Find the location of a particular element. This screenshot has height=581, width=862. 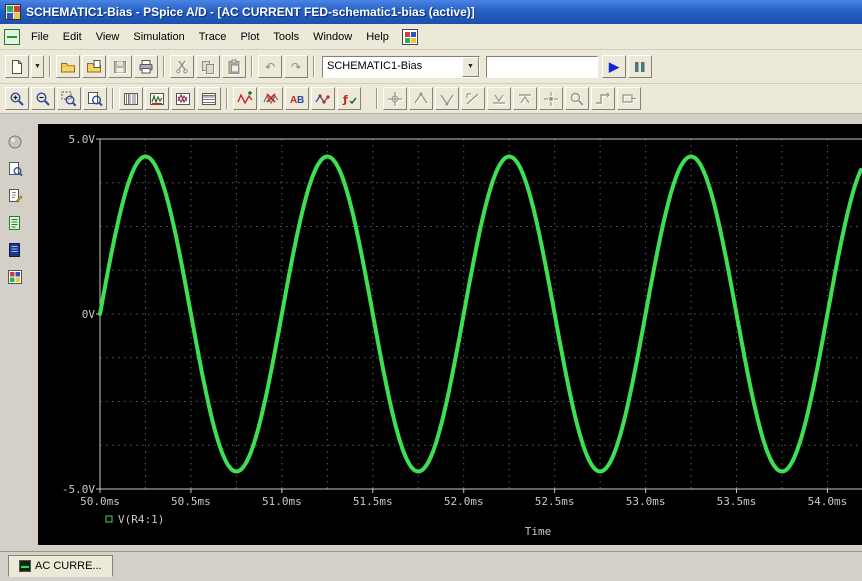

status-window-icon is located at coordinates (409, 36).